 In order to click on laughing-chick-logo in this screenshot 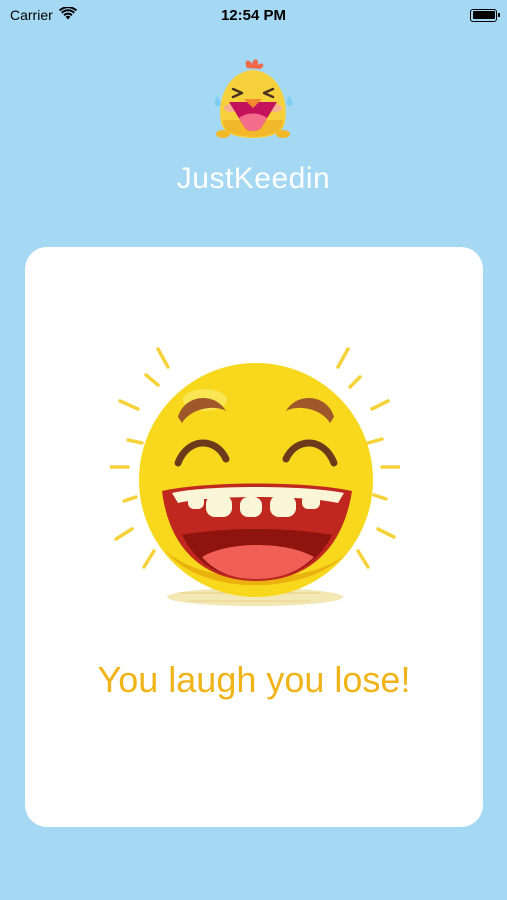, I will do `click(253, 98)`.